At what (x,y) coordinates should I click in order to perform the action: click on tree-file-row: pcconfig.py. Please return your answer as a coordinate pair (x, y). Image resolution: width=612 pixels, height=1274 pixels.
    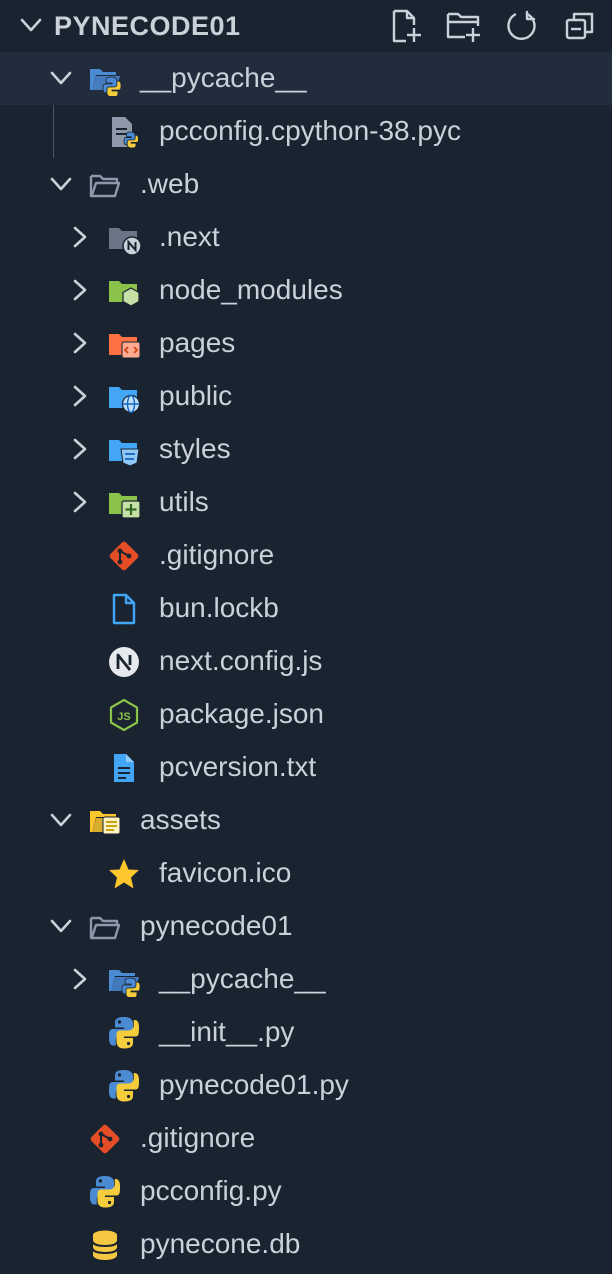
    Looking at the image, I should click on (306, 1191).